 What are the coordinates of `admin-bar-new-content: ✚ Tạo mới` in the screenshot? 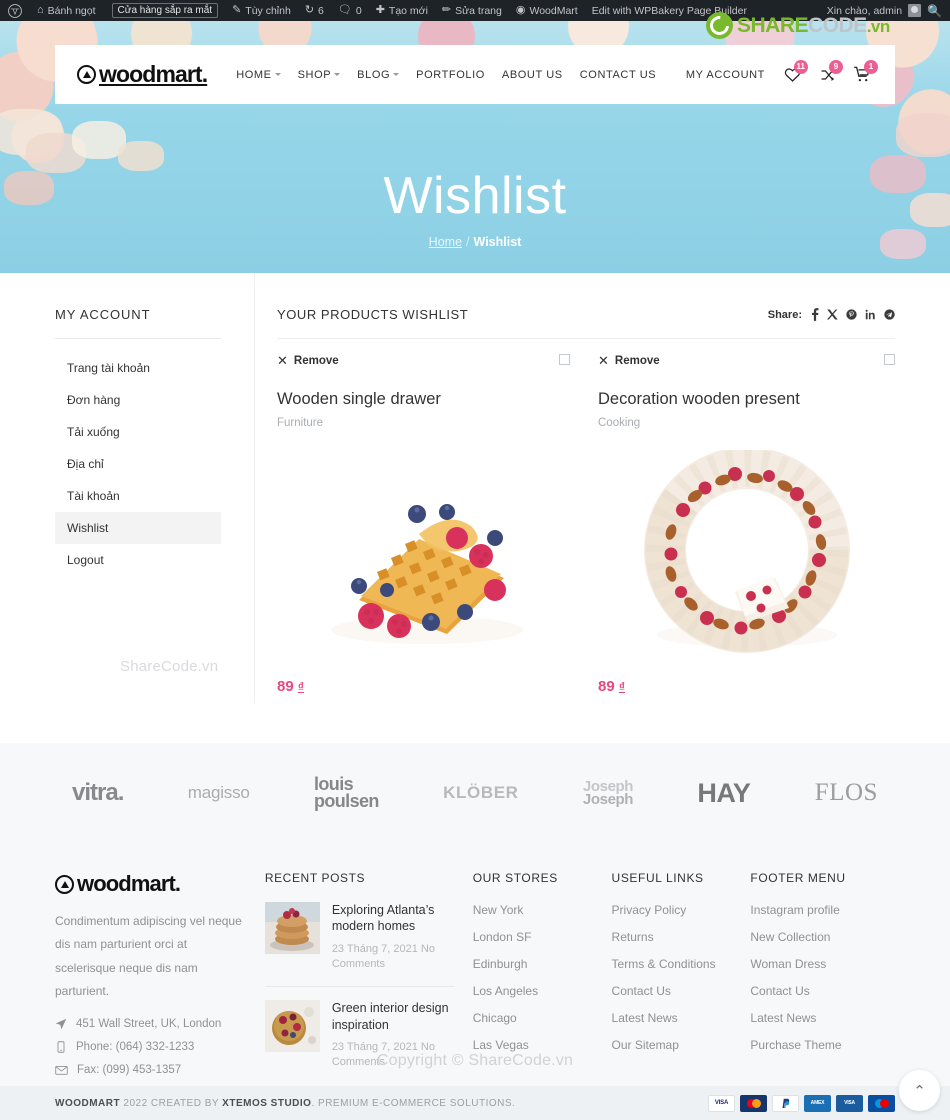 It's located at (402, 10).